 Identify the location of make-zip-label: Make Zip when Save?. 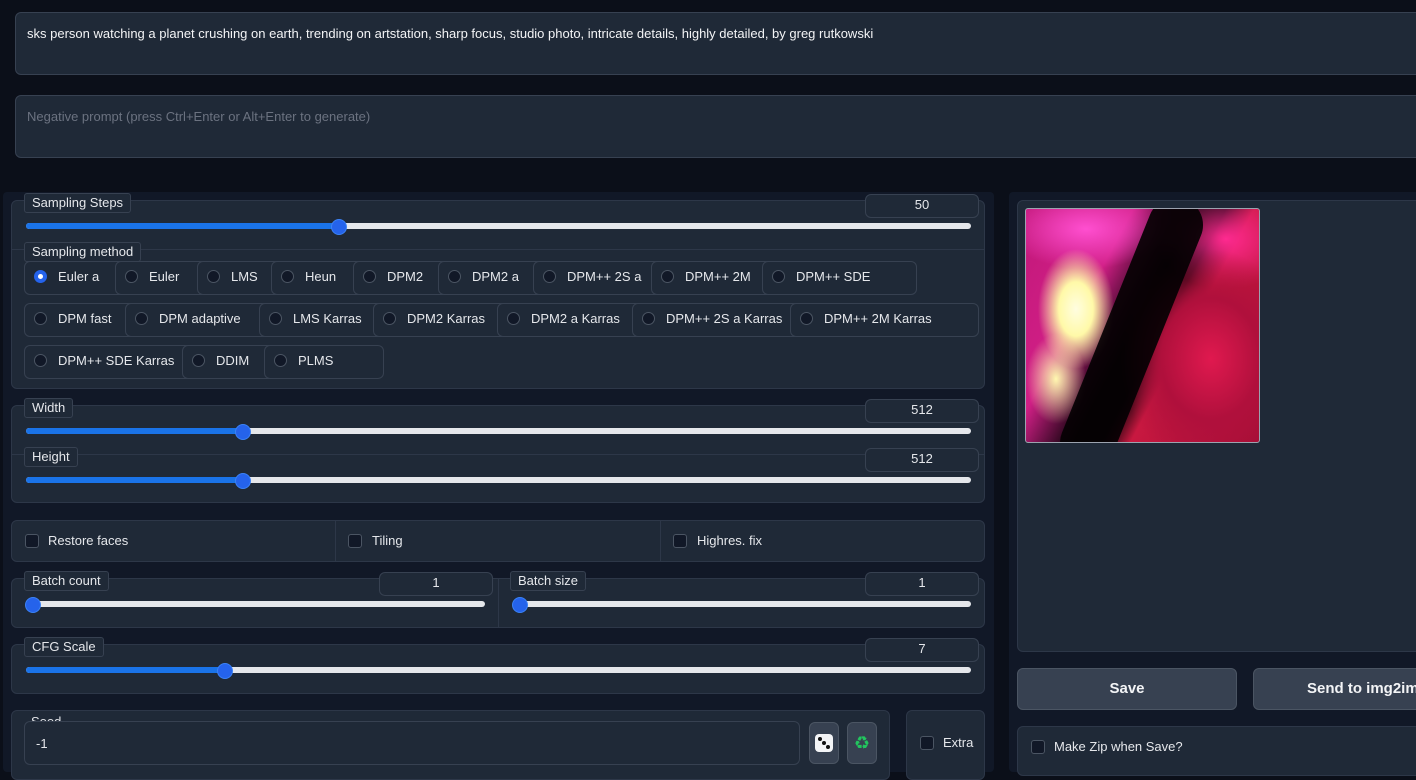
(1118, 746).